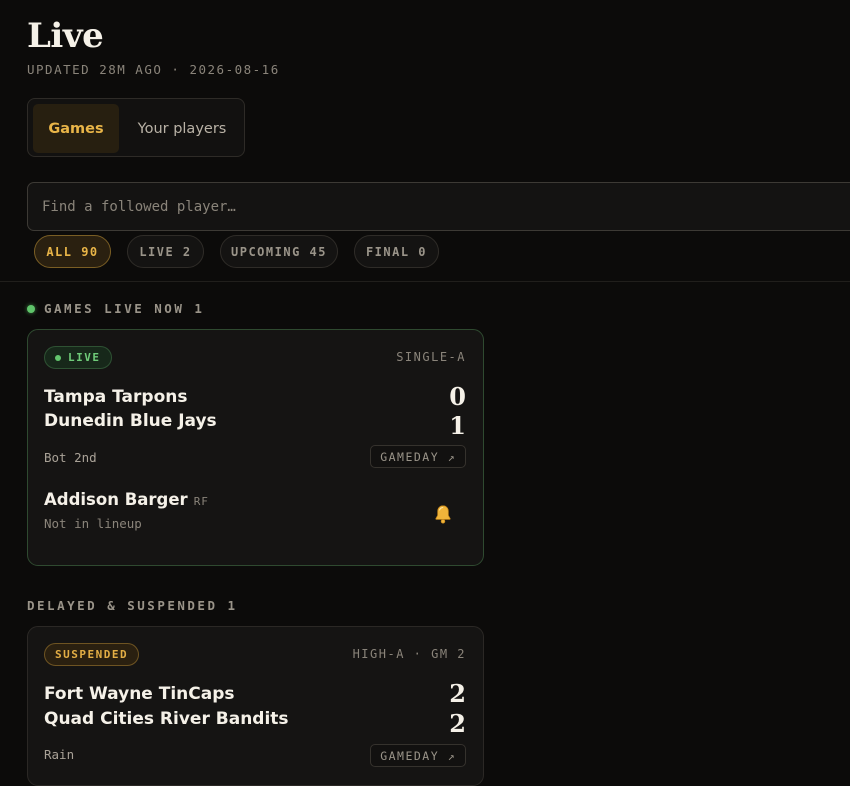  I want to click on tab-games: Games, so click(76, 128).